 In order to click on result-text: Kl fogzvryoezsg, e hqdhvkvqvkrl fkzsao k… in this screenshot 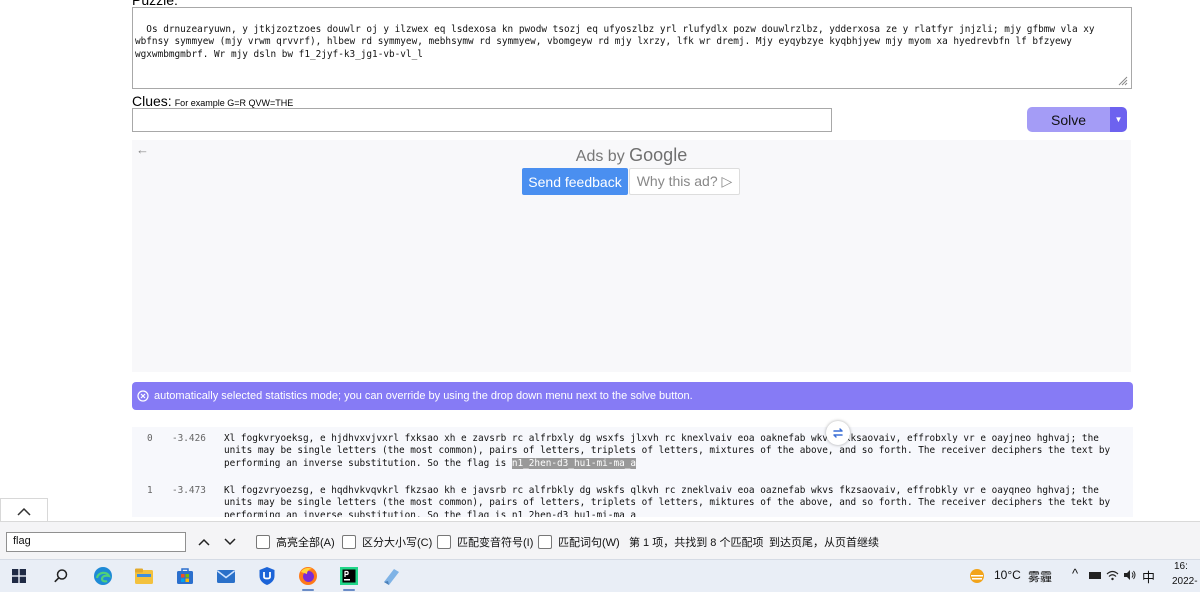, I will do `click(669, 501)`.